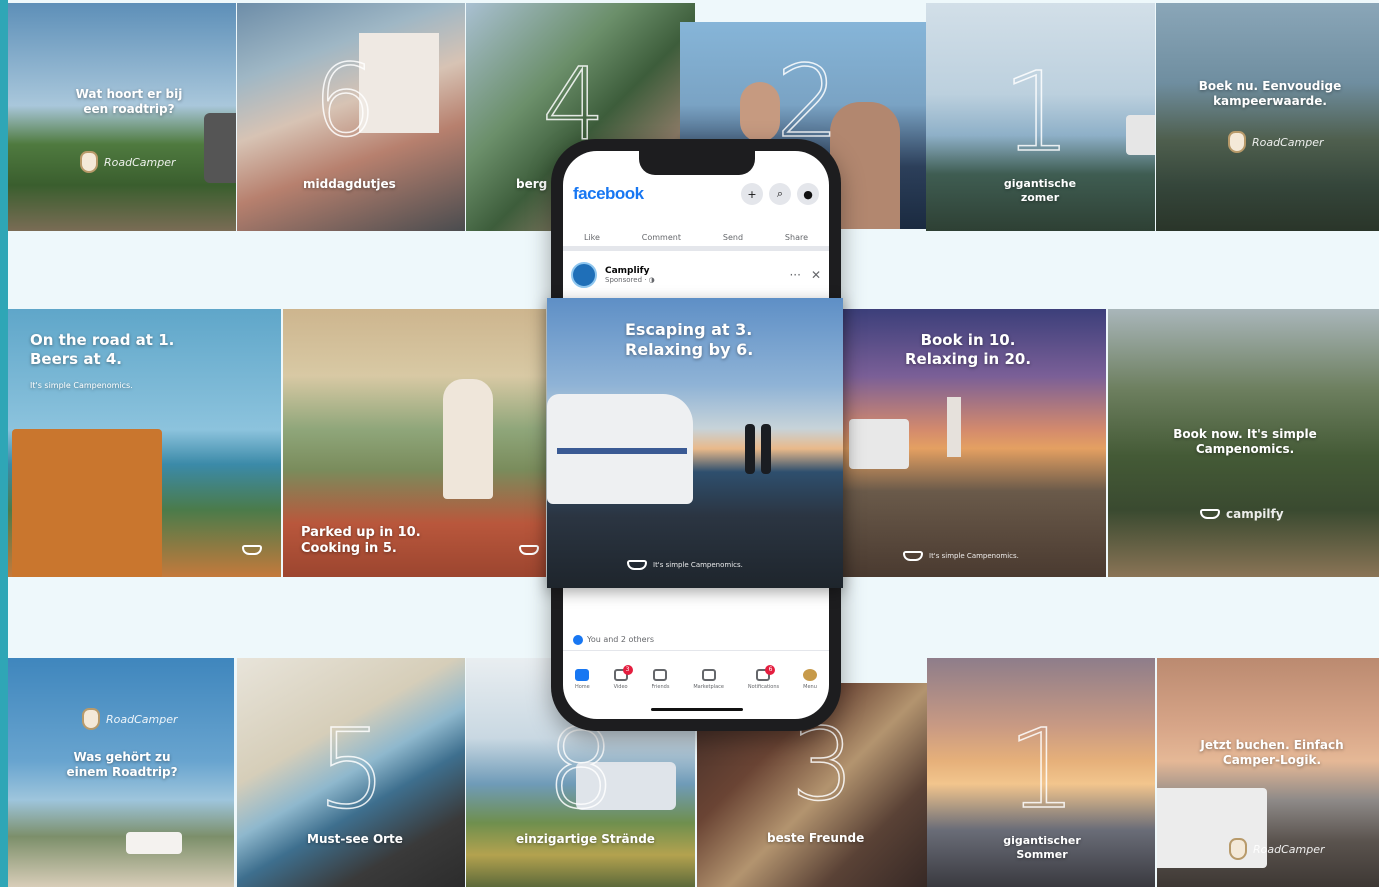 The width and height of the screenshot is (1379, 887). I want to click on tile-caption: Parked up in 10. Cooking in 5., so click(361, 541).